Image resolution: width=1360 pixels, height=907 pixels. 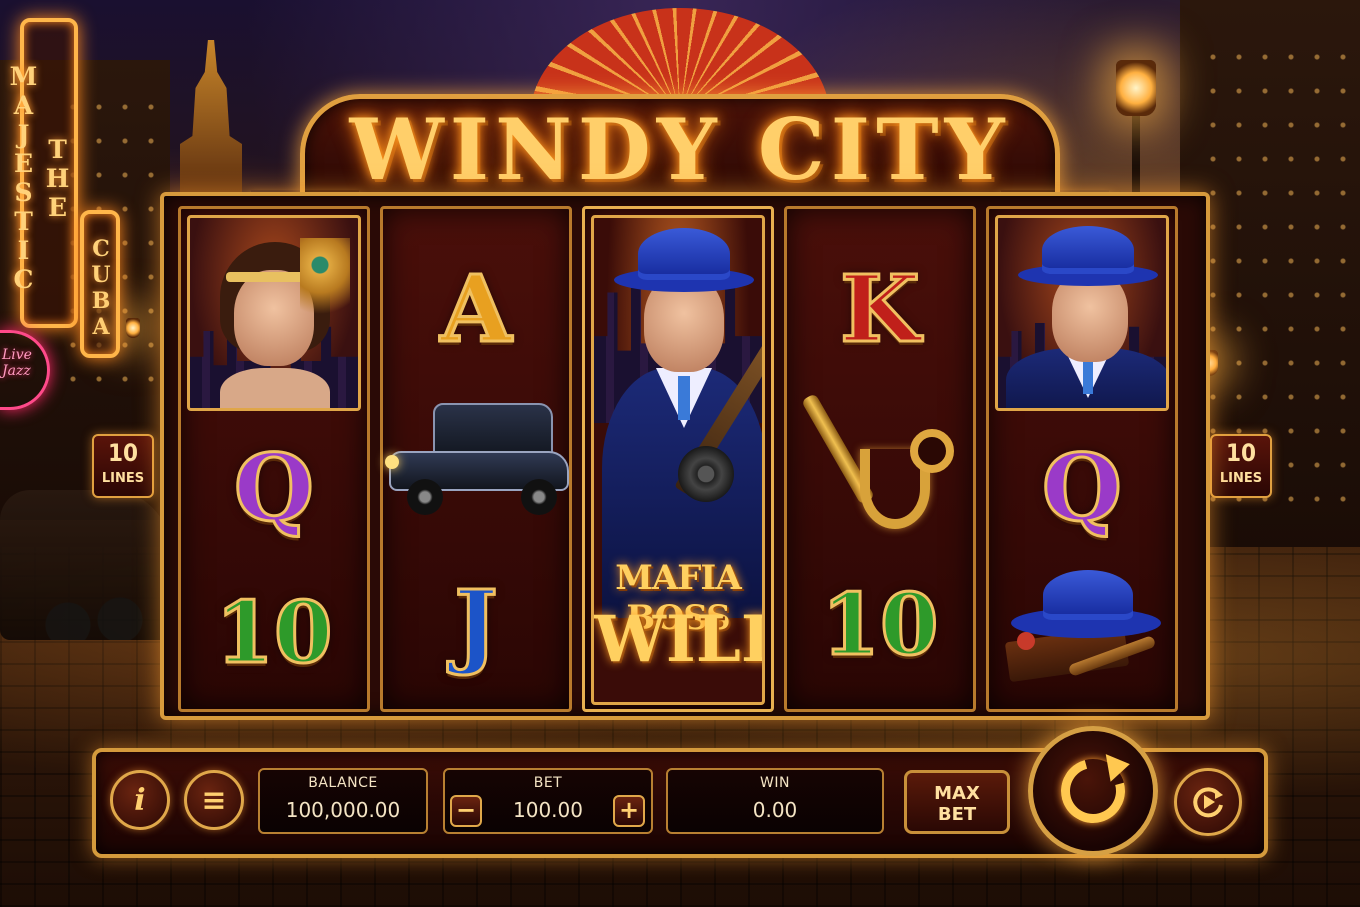 I want to click on shoulders, so click(x=275, y=388).